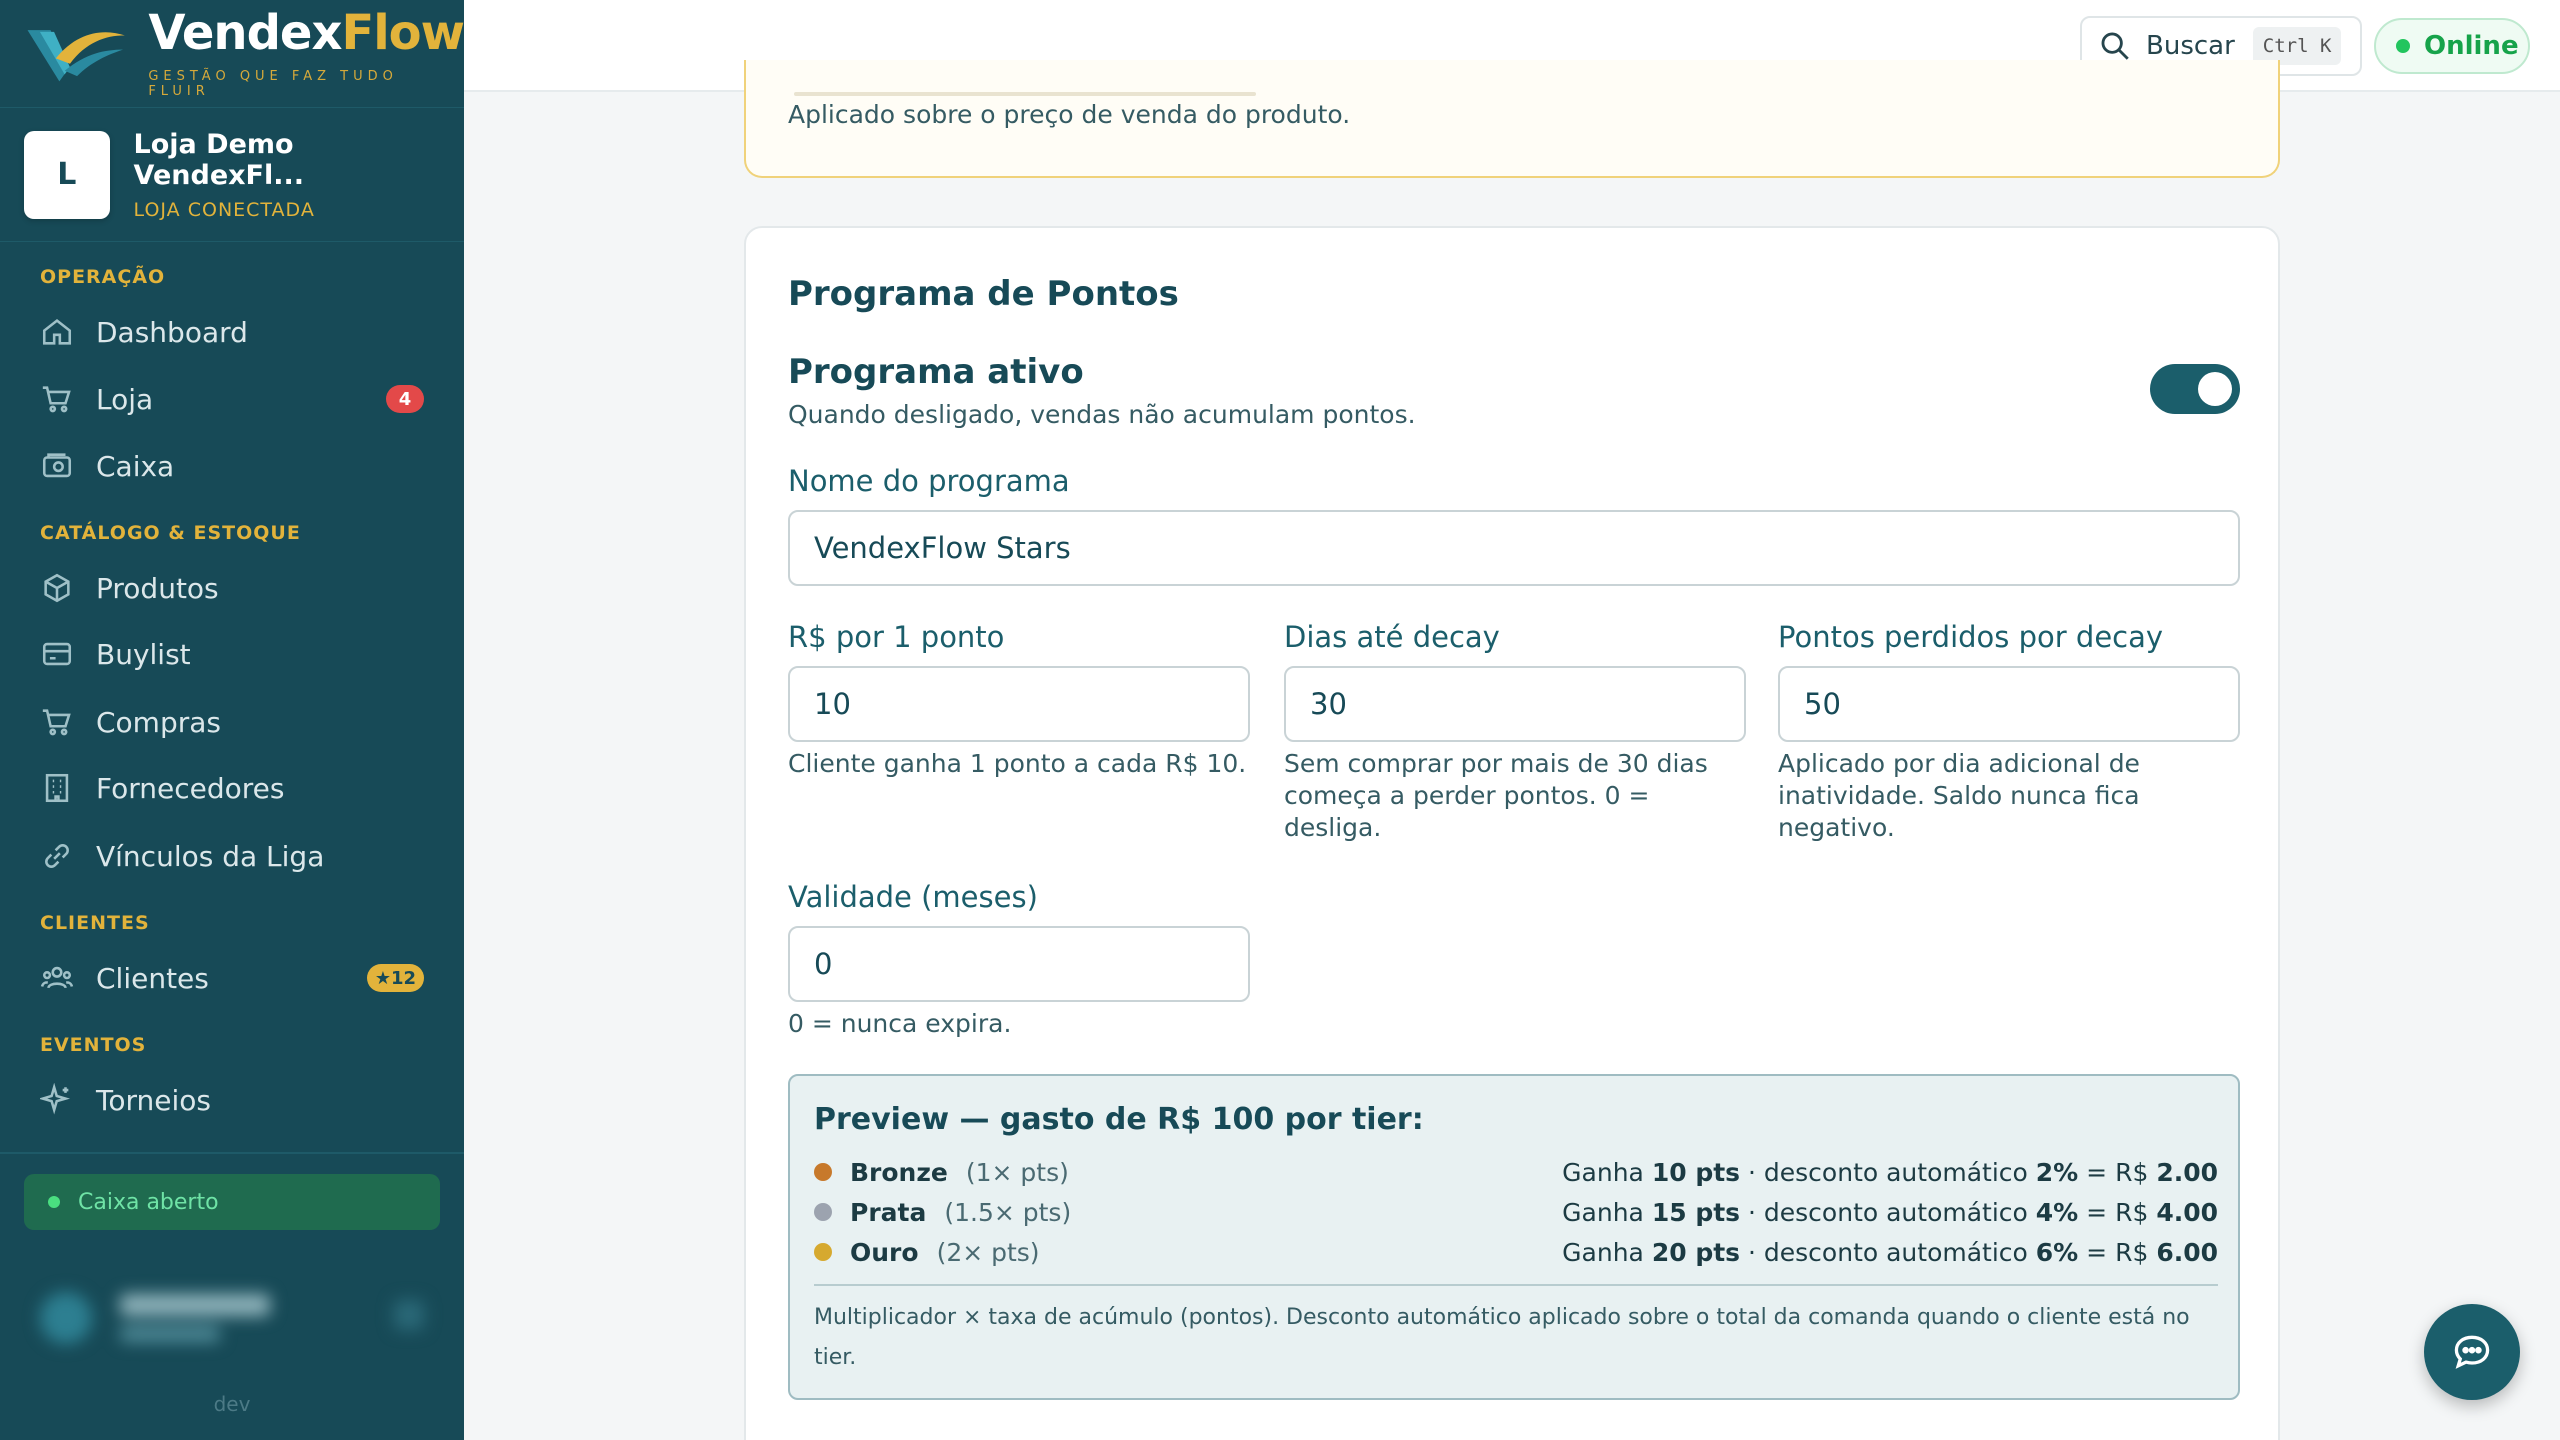  I want to click on brand: VendexFlow GESTÃO QUE FAZ TUDO FLUIR, so click(232, 54).